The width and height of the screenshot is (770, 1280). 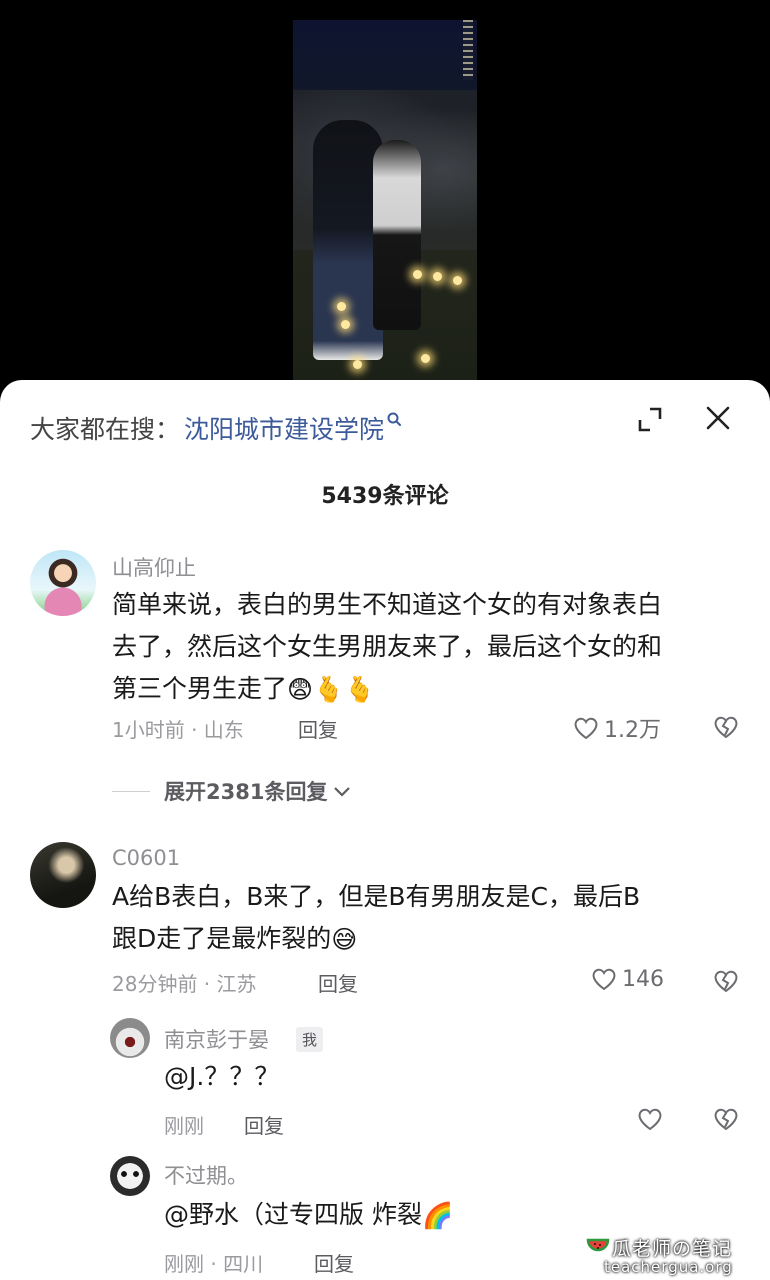 What do you see at coordinates (105, 429) in the screenshot?
I see `search-prefix: 大家都在搜：` at bounding box center [105, 429].